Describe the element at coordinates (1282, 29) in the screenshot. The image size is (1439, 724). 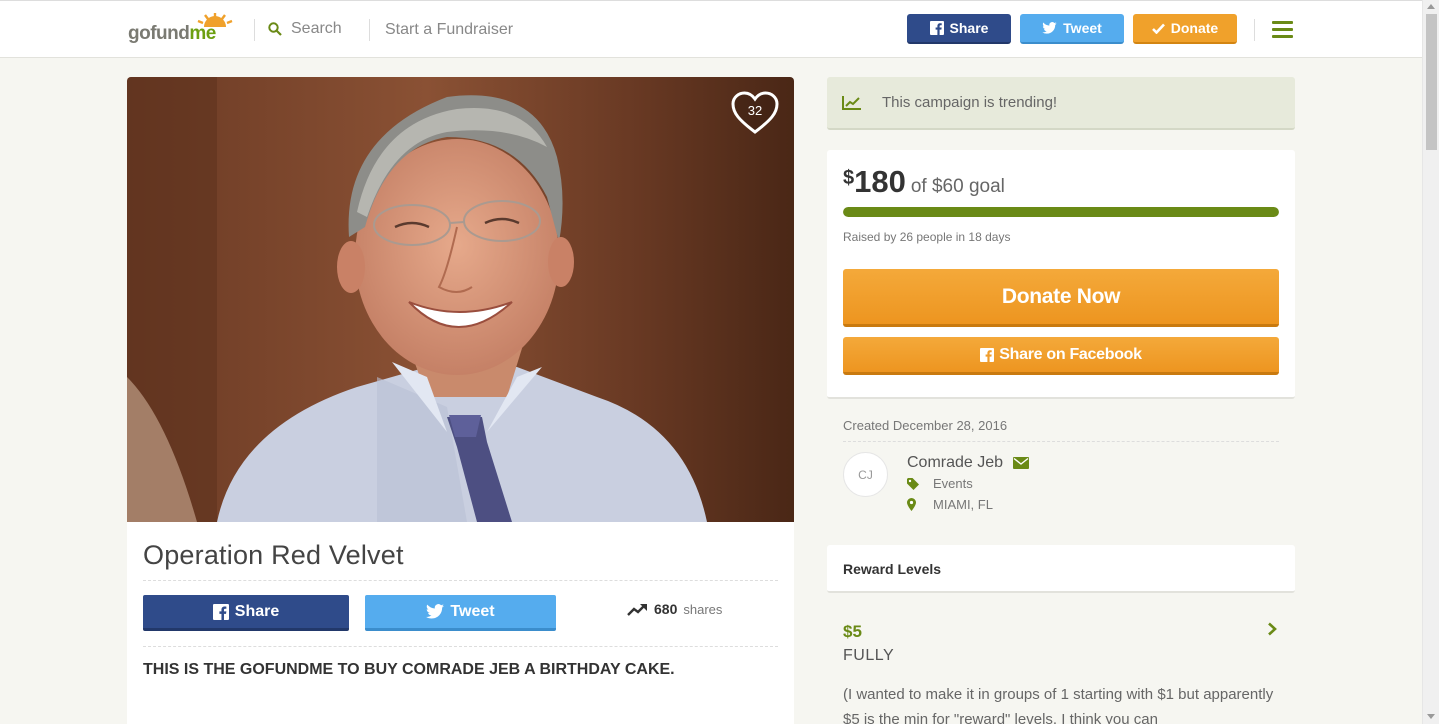
I see `hamburger-menu-icon` at that location.